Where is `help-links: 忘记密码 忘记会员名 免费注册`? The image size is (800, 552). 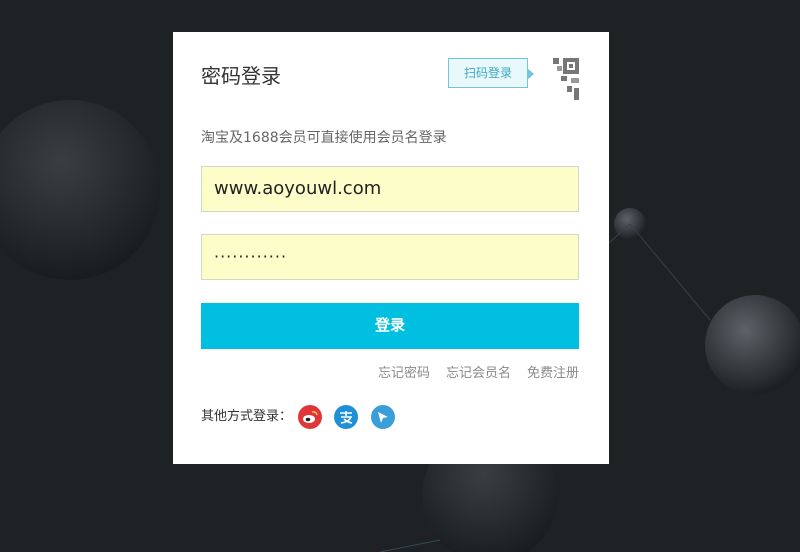
help-links: 忘记密码 忘记会员名 免费注册 is located at coordinates (470, 371).